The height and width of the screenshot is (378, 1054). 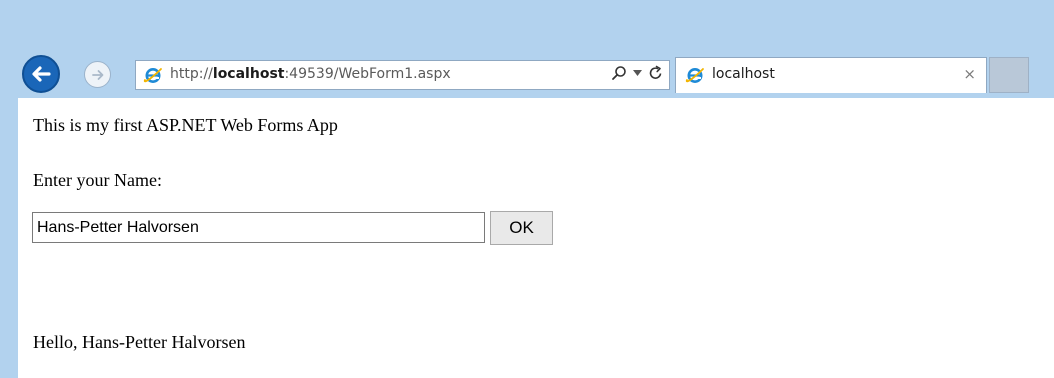 I want to click on back-arrow-icon, so click(x=41, y=74).